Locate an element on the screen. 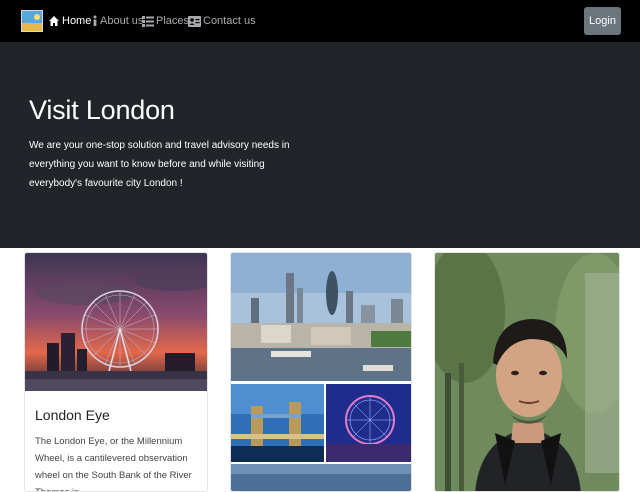 The width and height of the screenshot is (640, 492). nav-places-label: Places is located at coordinates (173, 21).